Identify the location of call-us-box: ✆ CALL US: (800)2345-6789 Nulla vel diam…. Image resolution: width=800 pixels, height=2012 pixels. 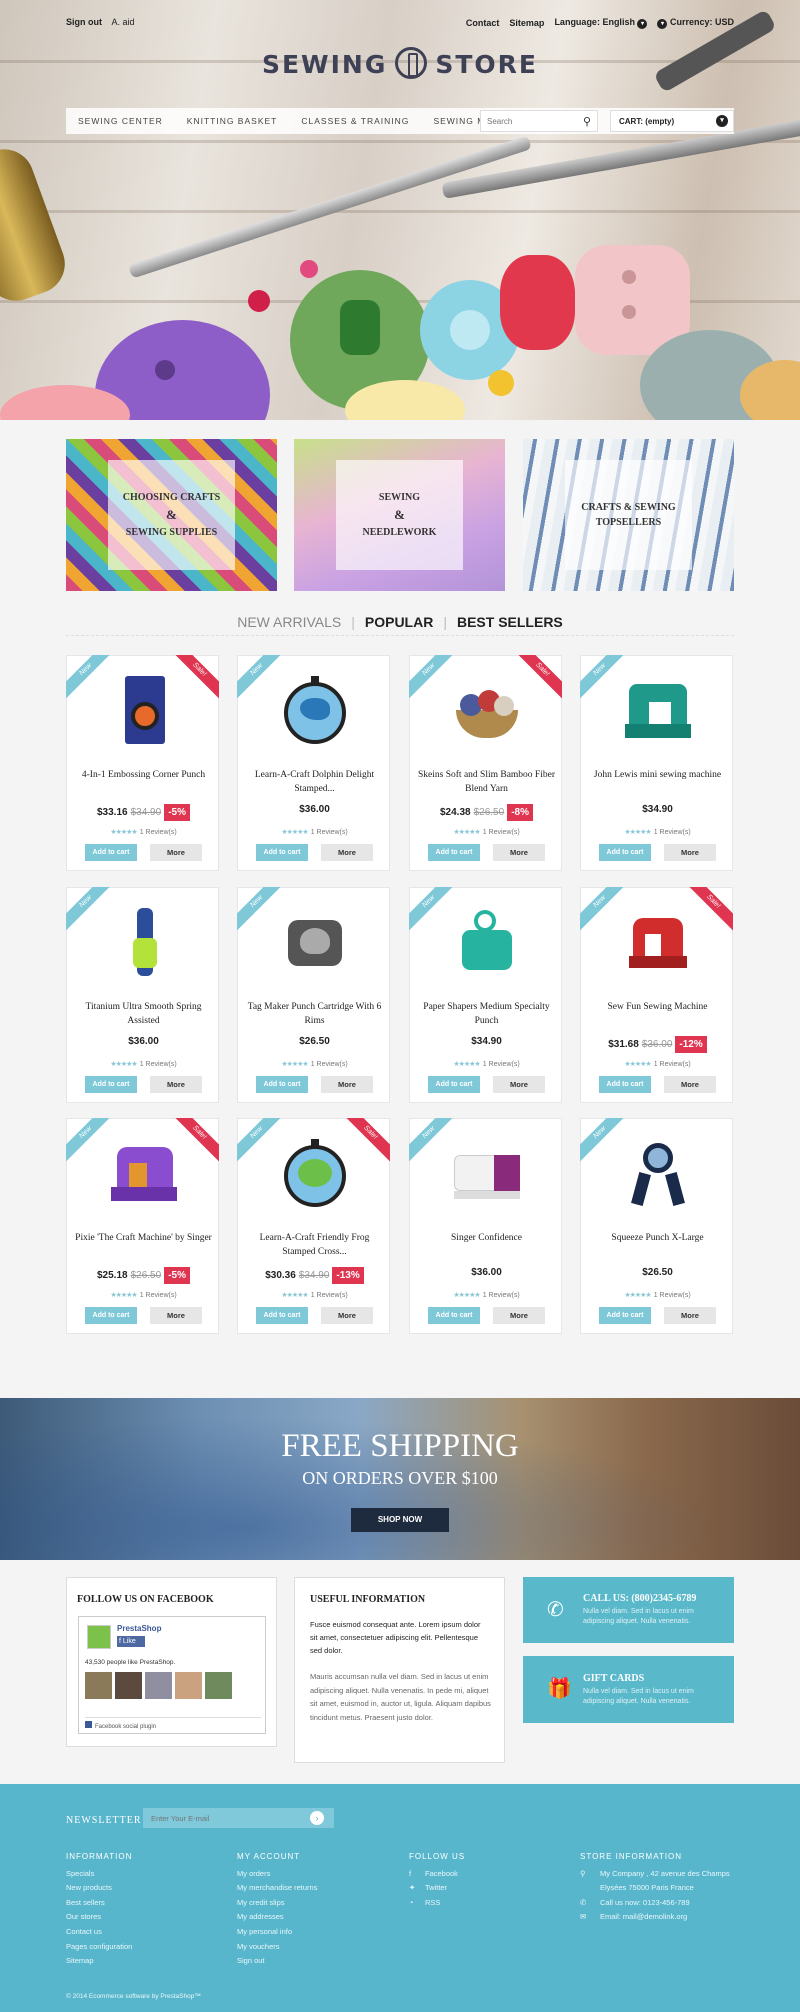
(628, 1610).